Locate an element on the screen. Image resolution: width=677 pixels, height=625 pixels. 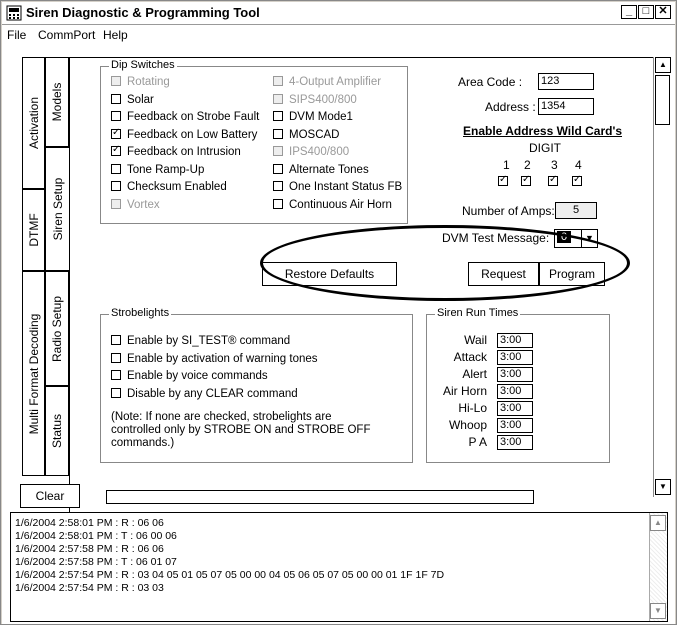
area-code-label: Area Code : is located at coordinates (490, 82).